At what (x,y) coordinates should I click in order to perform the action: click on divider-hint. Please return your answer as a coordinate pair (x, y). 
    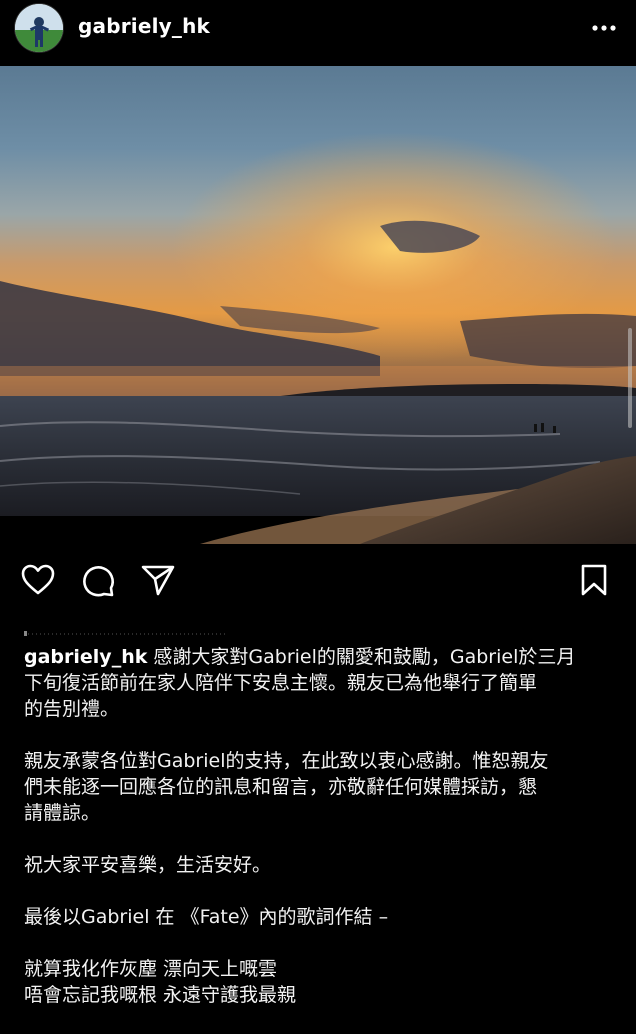
    Looking at the image, I should click on (125, 633).